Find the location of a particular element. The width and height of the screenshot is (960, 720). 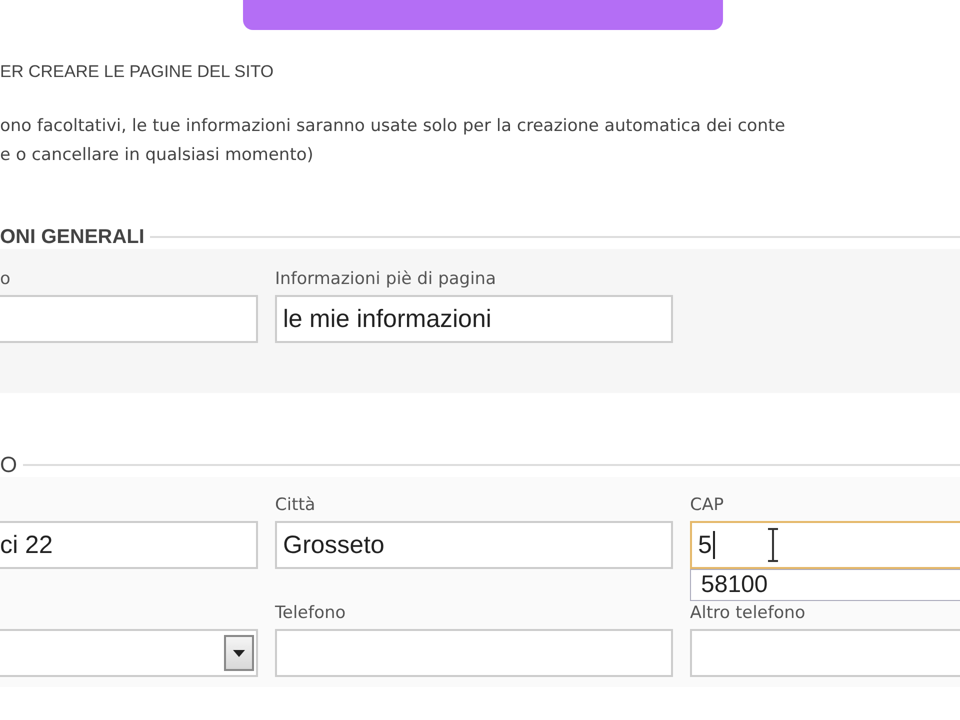

page-heading: ER CREARE LE PAGINE DEL SITO is located at coordinates (137, 72).